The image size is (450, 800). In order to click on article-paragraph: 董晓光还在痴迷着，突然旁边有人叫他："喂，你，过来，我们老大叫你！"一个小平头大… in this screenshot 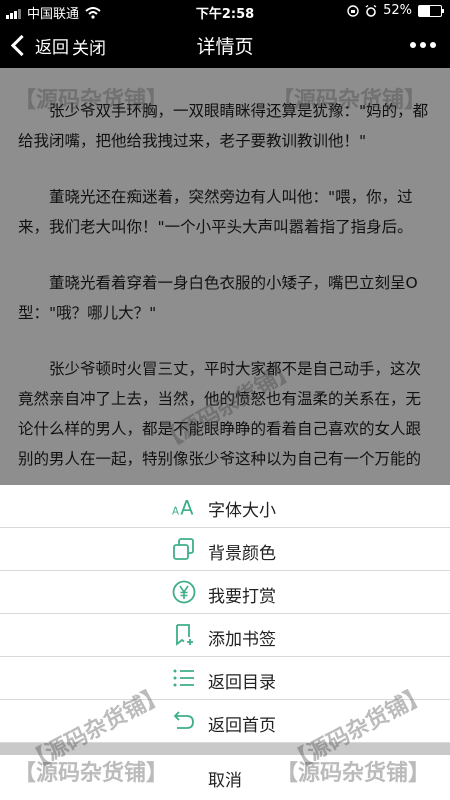, I will do `click(215, 212)`.